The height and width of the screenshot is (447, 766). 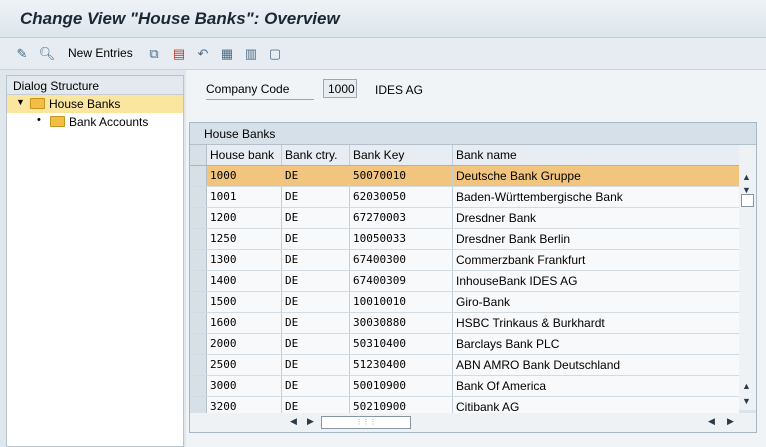 What do you see at coordinates (244, 197) in the screenshot?
I see `house-bank-cell: 1001` at bounding box center [244, 197].